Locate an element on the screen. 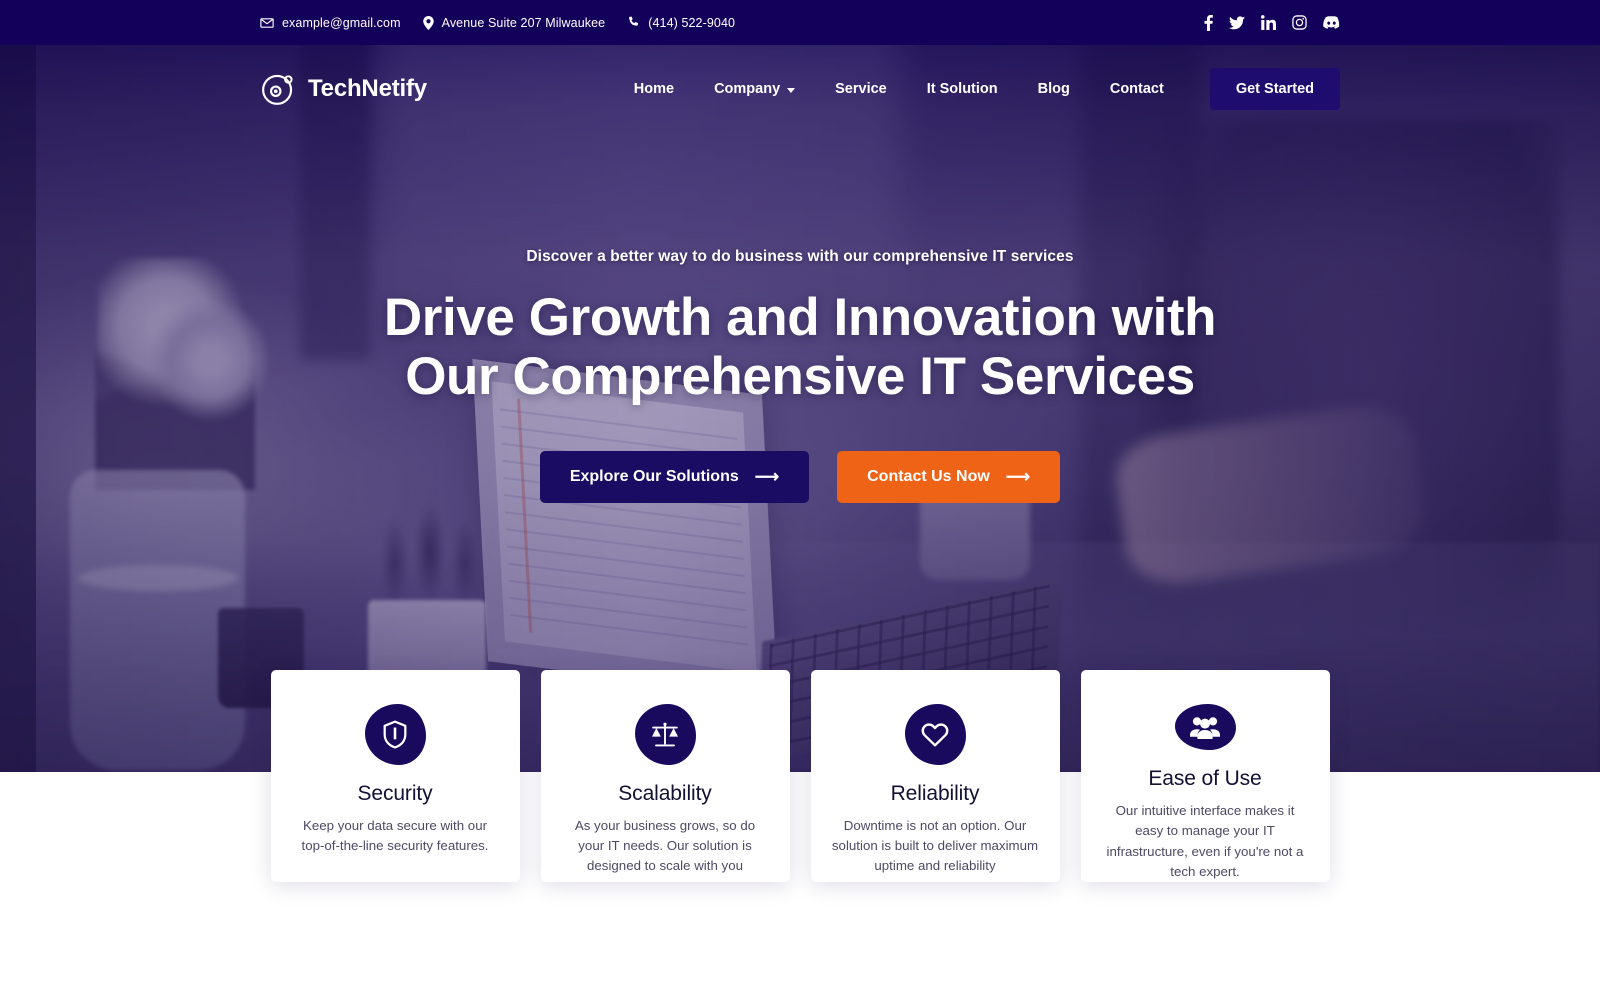  location-pin-icon is located at coordinates (428, 22).